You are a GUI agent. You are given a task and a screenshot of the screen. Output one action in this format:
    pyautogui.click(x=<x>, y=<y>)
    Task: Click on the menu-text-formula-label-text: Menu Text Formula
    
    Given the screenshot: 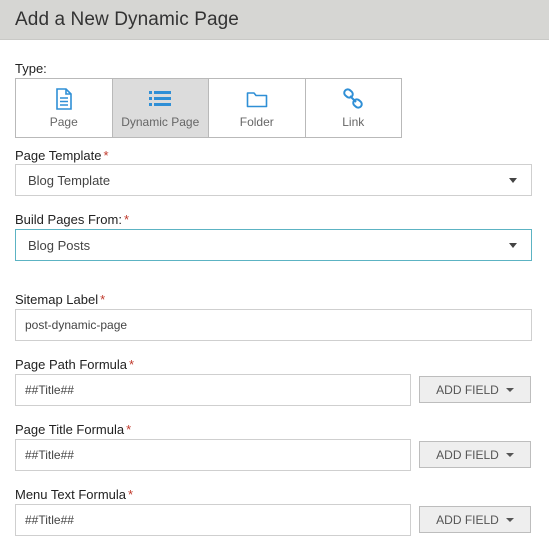 What is the action you would take?
    pyautogui.click(x=71, y=494)
    